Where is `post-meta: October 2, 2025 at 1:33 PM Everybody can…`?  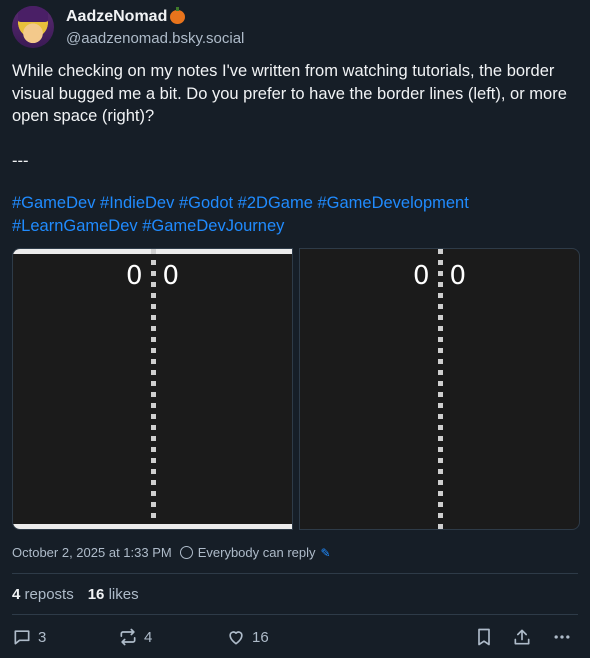
post-meta: October 2, 2025 at 1:33 PM Everybody can… is located at coordinates (171, 552).